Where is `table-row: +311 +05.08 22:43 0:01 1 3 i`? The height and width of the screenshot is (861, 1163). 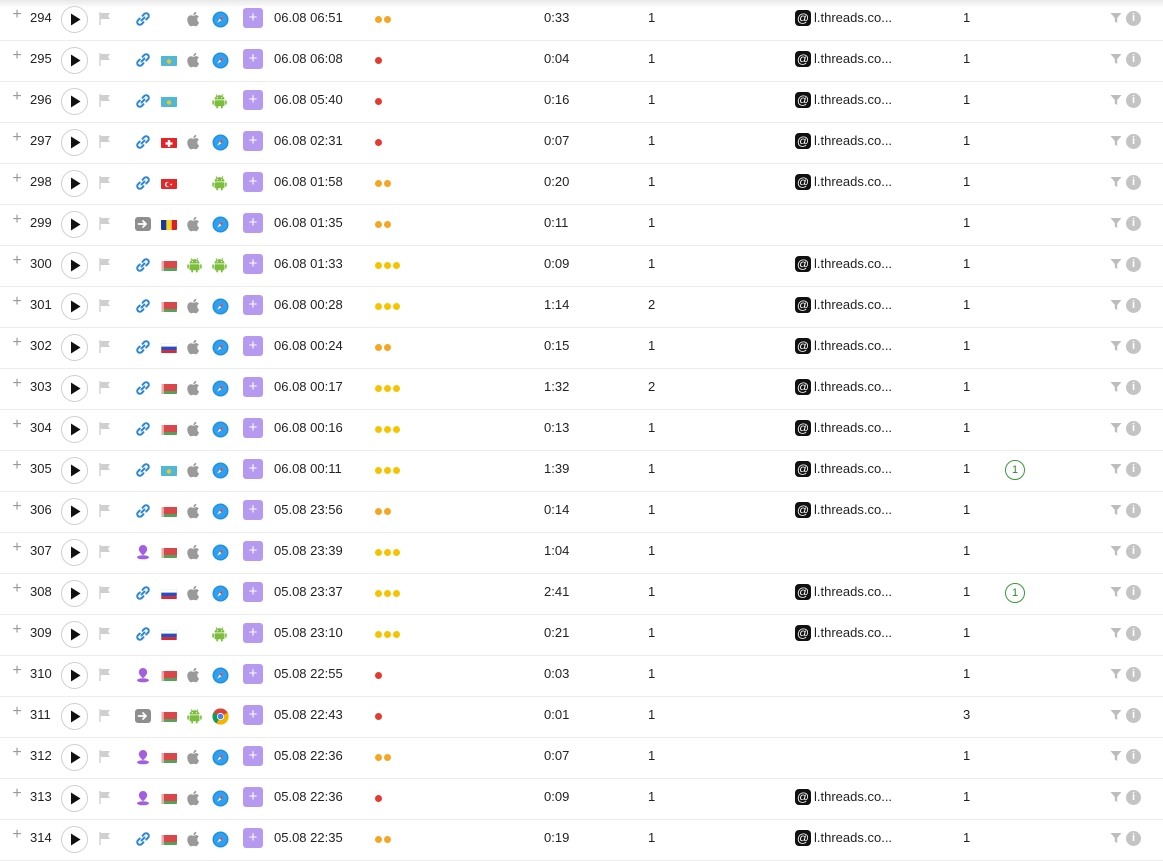 table-row: +311 +05.08 22:43 0:01 1 3 i is located at coordinates (581, 717).